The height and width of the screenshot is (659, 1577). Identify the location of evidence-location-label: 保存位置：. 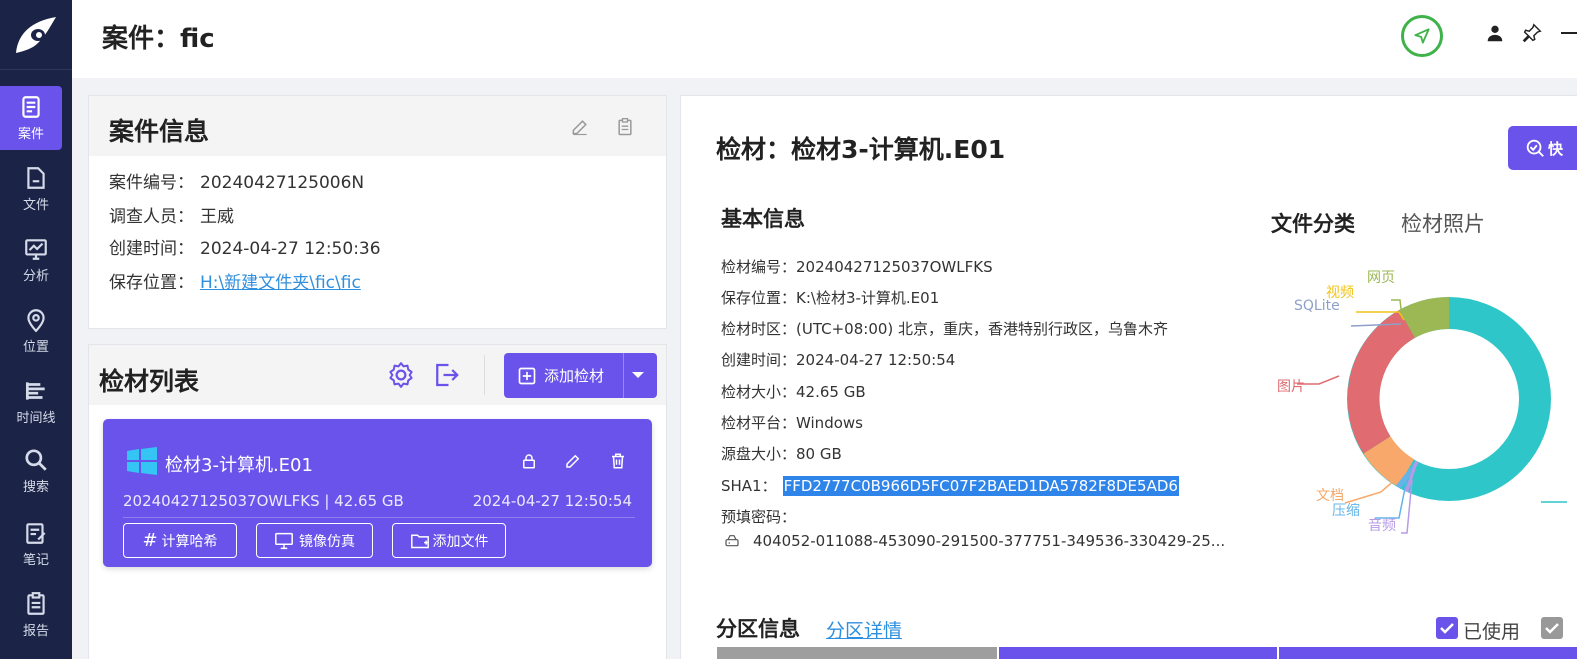
(759, 298).